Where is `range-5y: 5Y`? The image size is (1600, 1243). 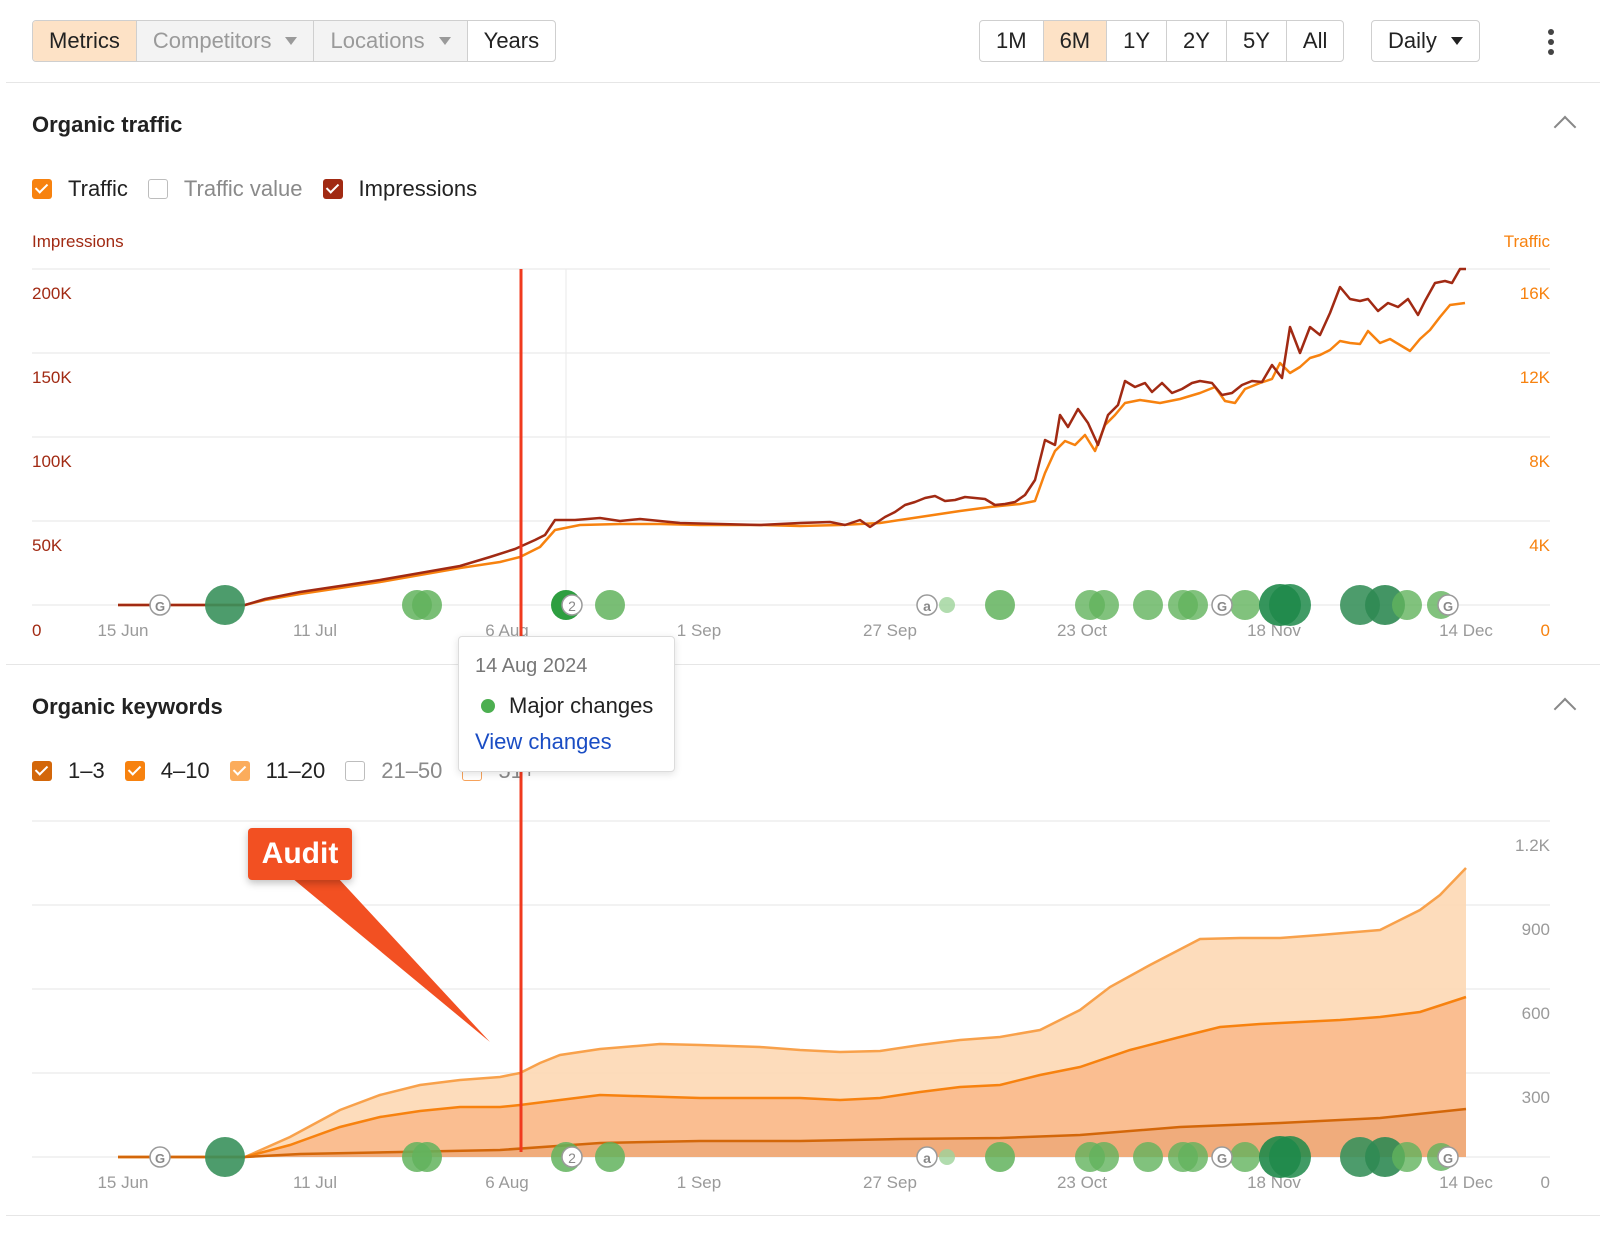
range-5y: 5Y is located at coordinates (1257, 41).